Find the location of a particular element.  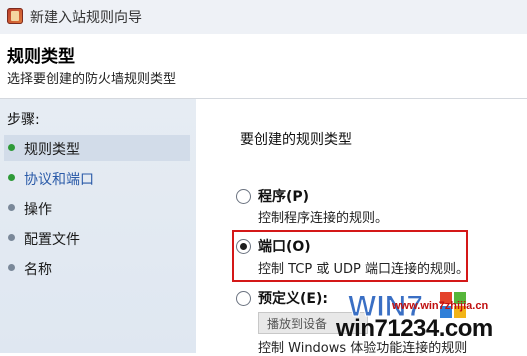

program-option-label: 程序(P) is located at coordinates (283, 196).